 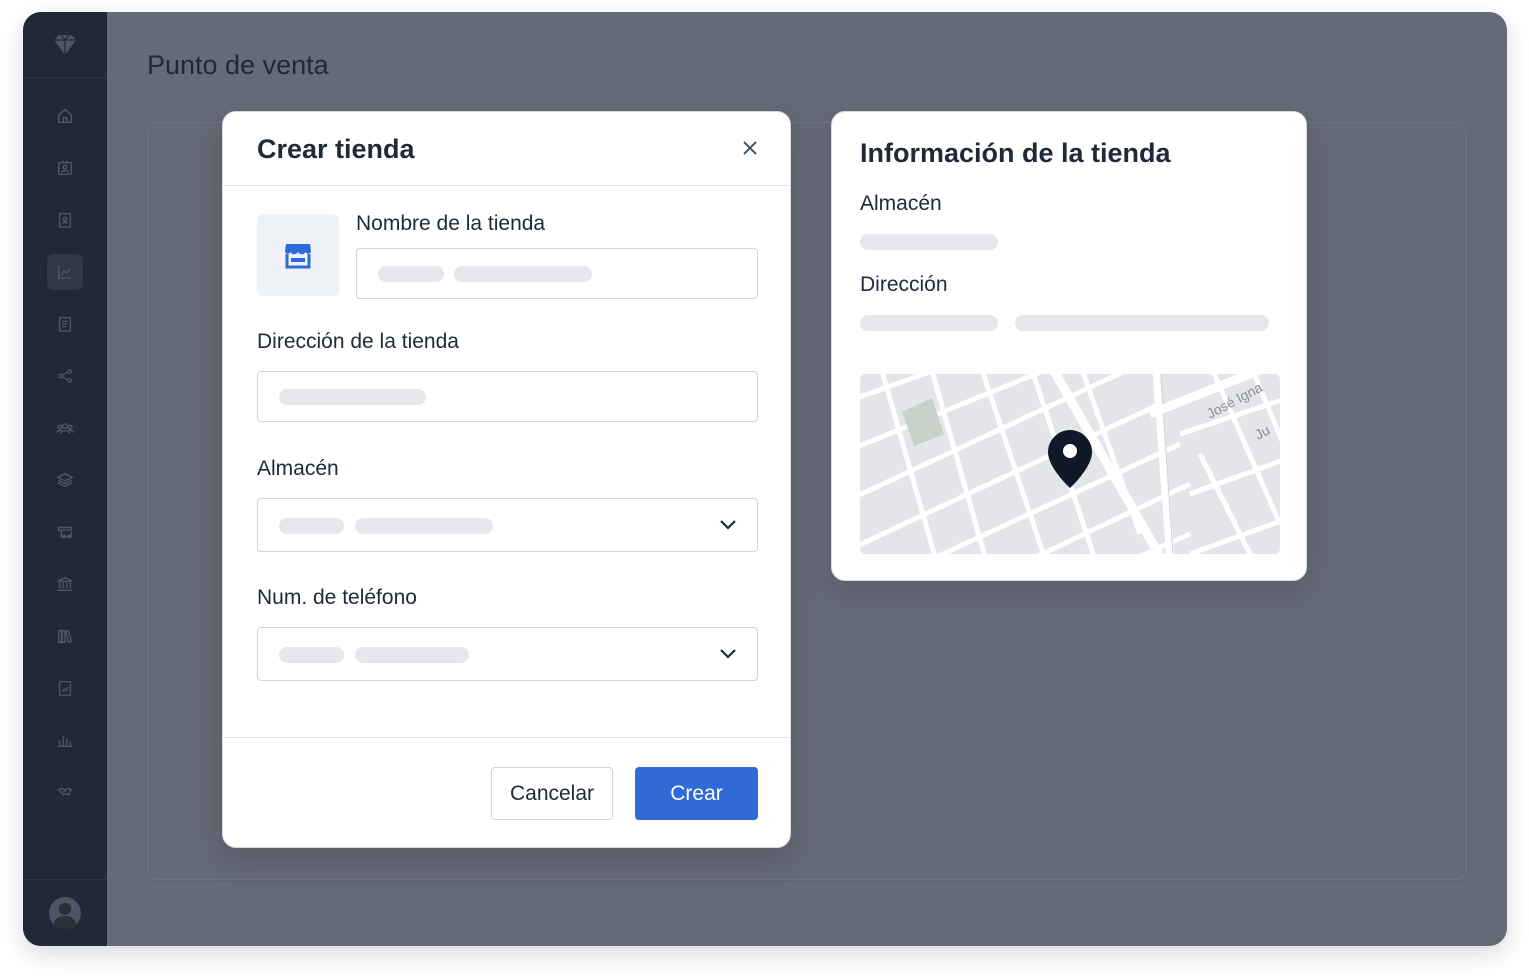 I want to click on create-button: Crear, so click(x=696, y=793).